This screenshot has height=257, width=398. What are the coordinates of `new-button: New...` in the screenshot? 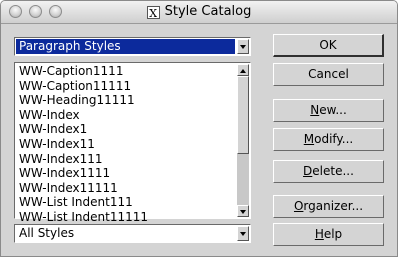 It's located at (328, 110).